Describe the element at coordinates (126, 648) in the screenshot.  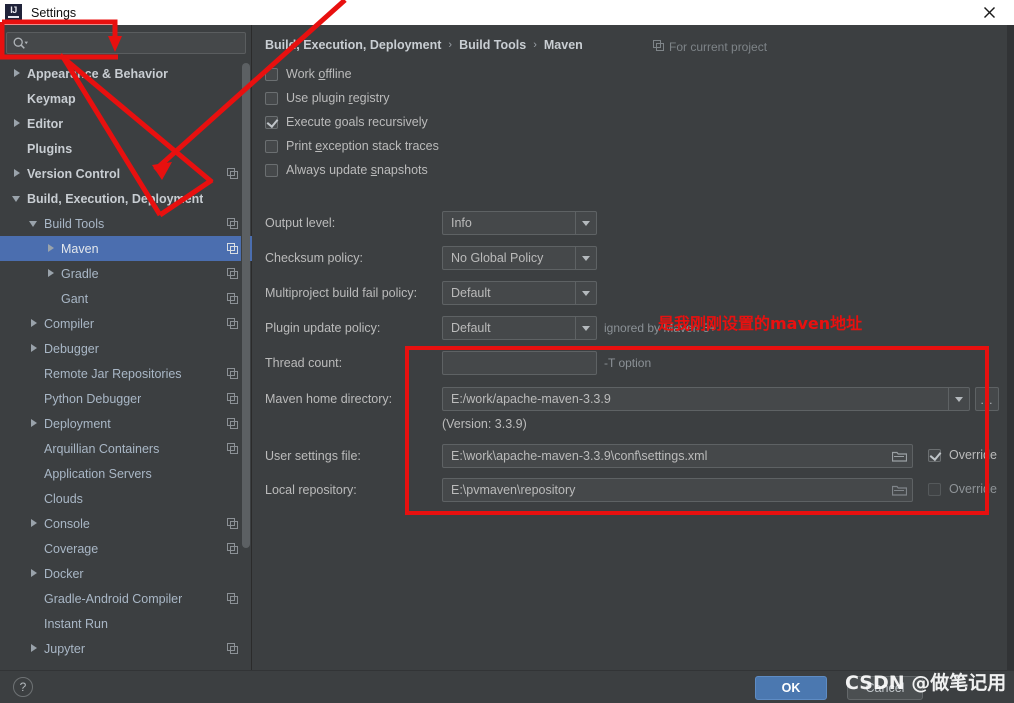
I see `sidebar-item-jupyter: Jupyter` at that location.